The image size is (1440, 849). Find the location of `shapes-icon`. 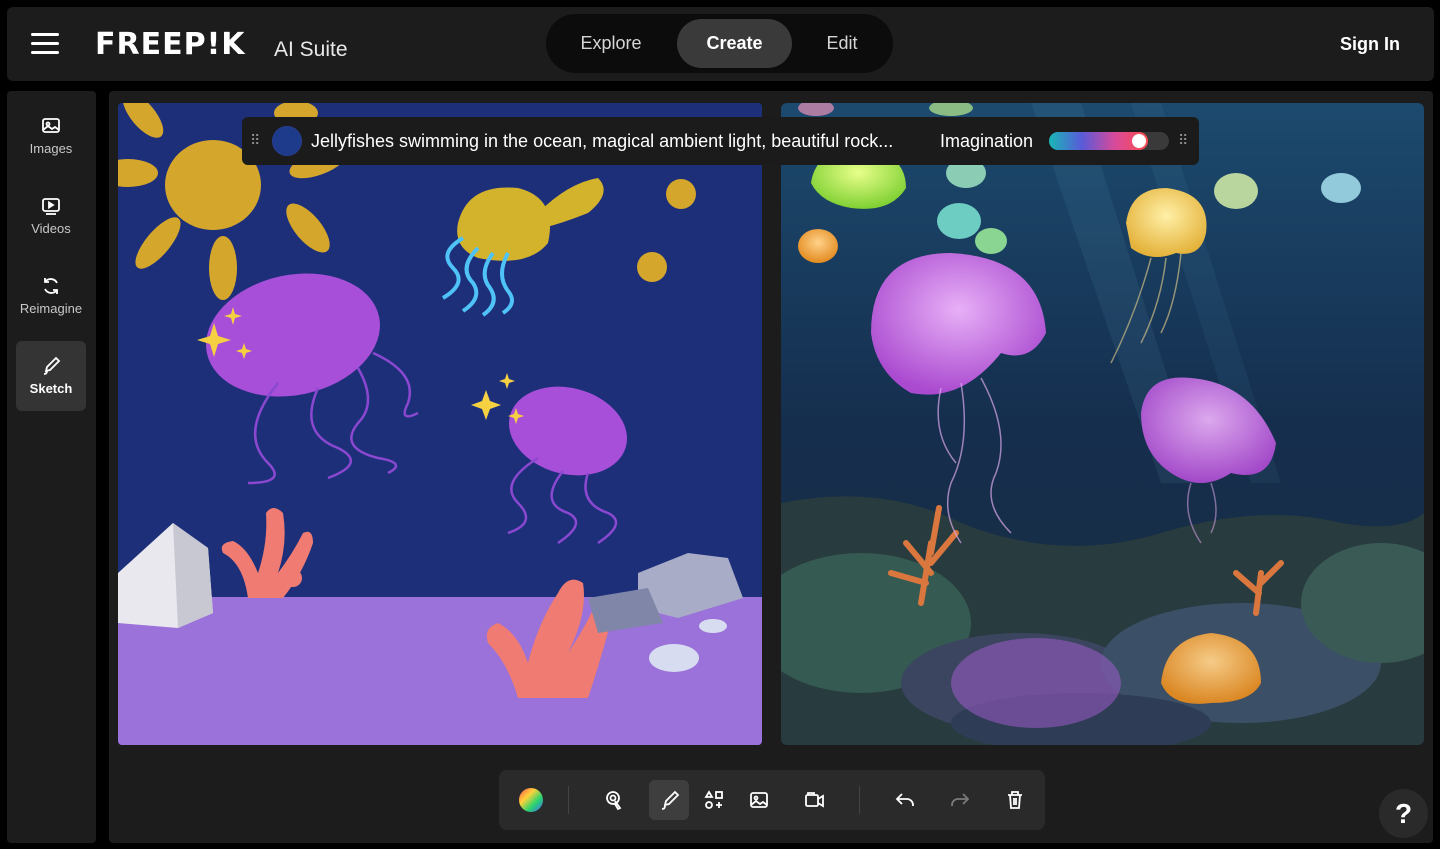

shapes-icon is located at coordinates (713, 799).